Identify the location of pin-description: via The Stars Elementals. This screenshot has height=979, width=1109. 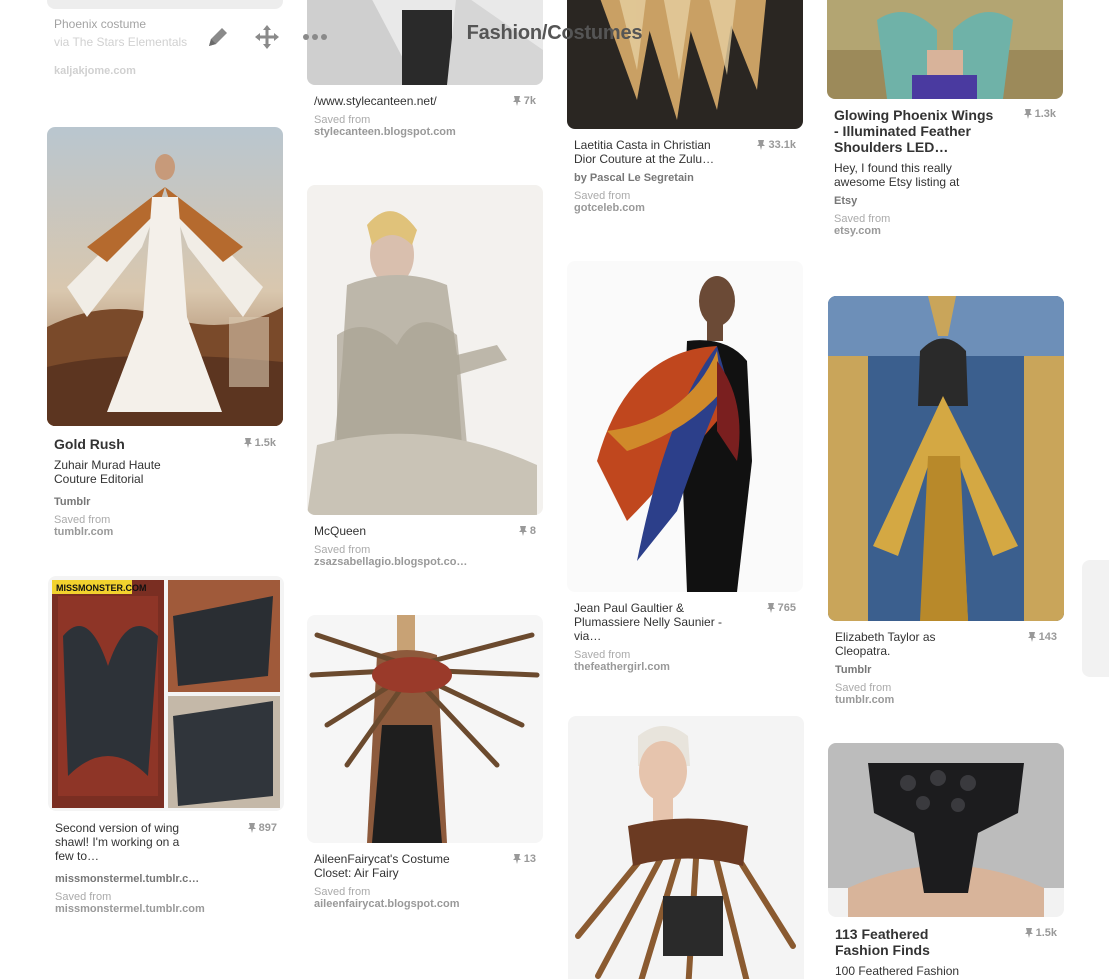
(121, 42).